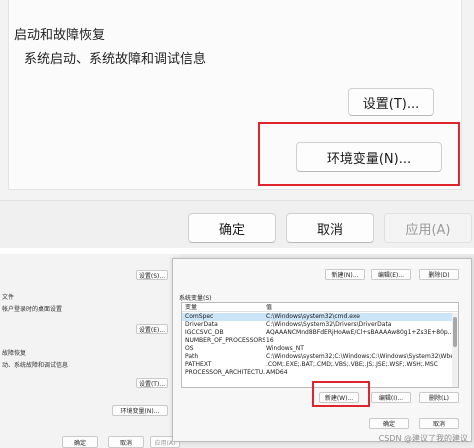  What do you see at coordinates (232, 228) in the screenshot?
I see `ok-button: 确定` at bounding box center [232, 228].